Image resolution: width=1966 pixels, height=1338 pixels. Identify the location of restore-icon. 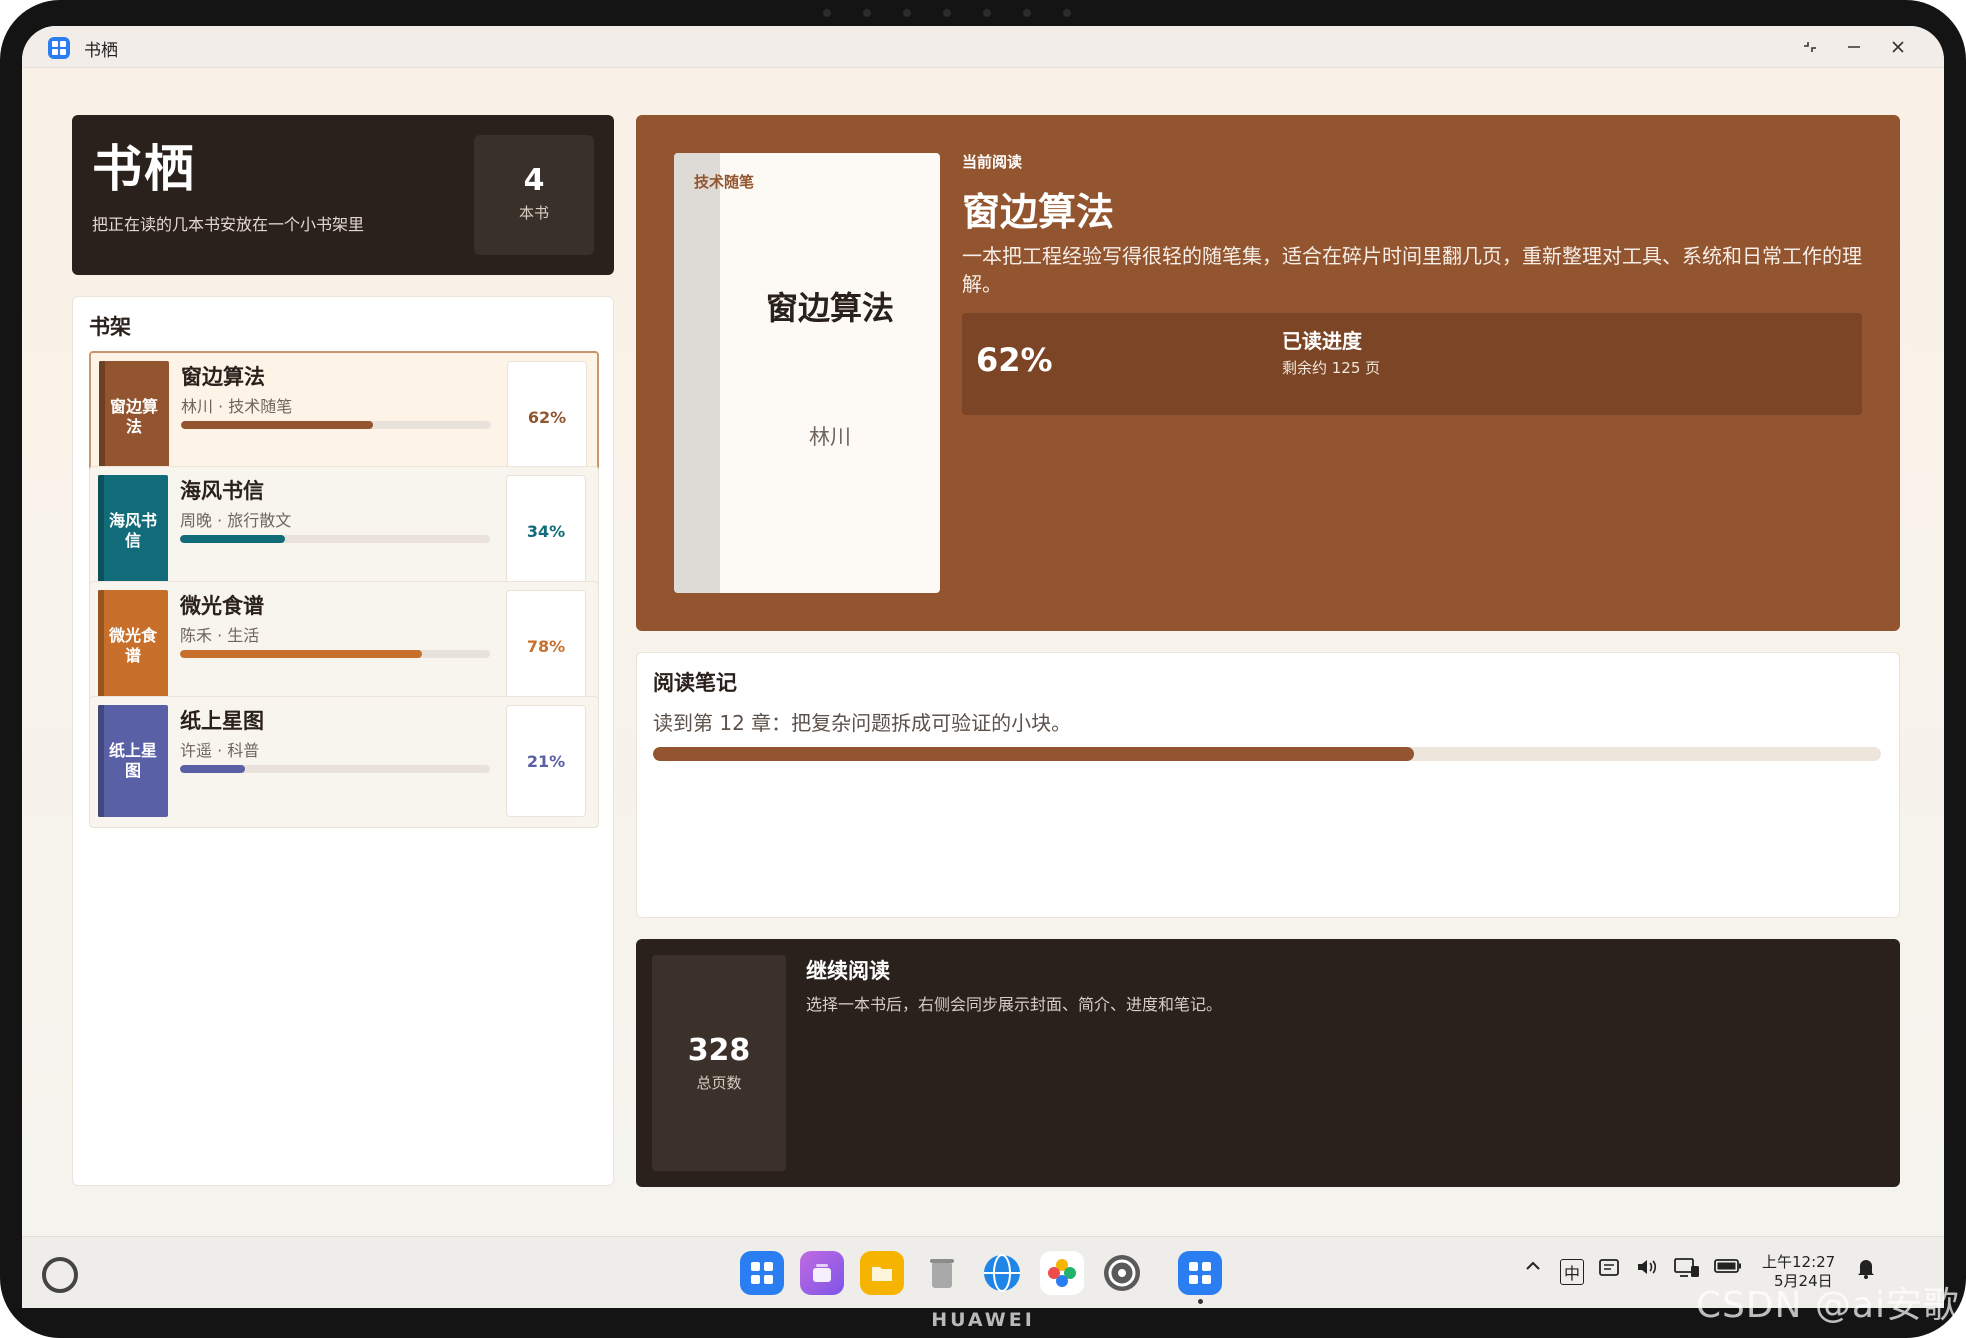
(1810, 47).